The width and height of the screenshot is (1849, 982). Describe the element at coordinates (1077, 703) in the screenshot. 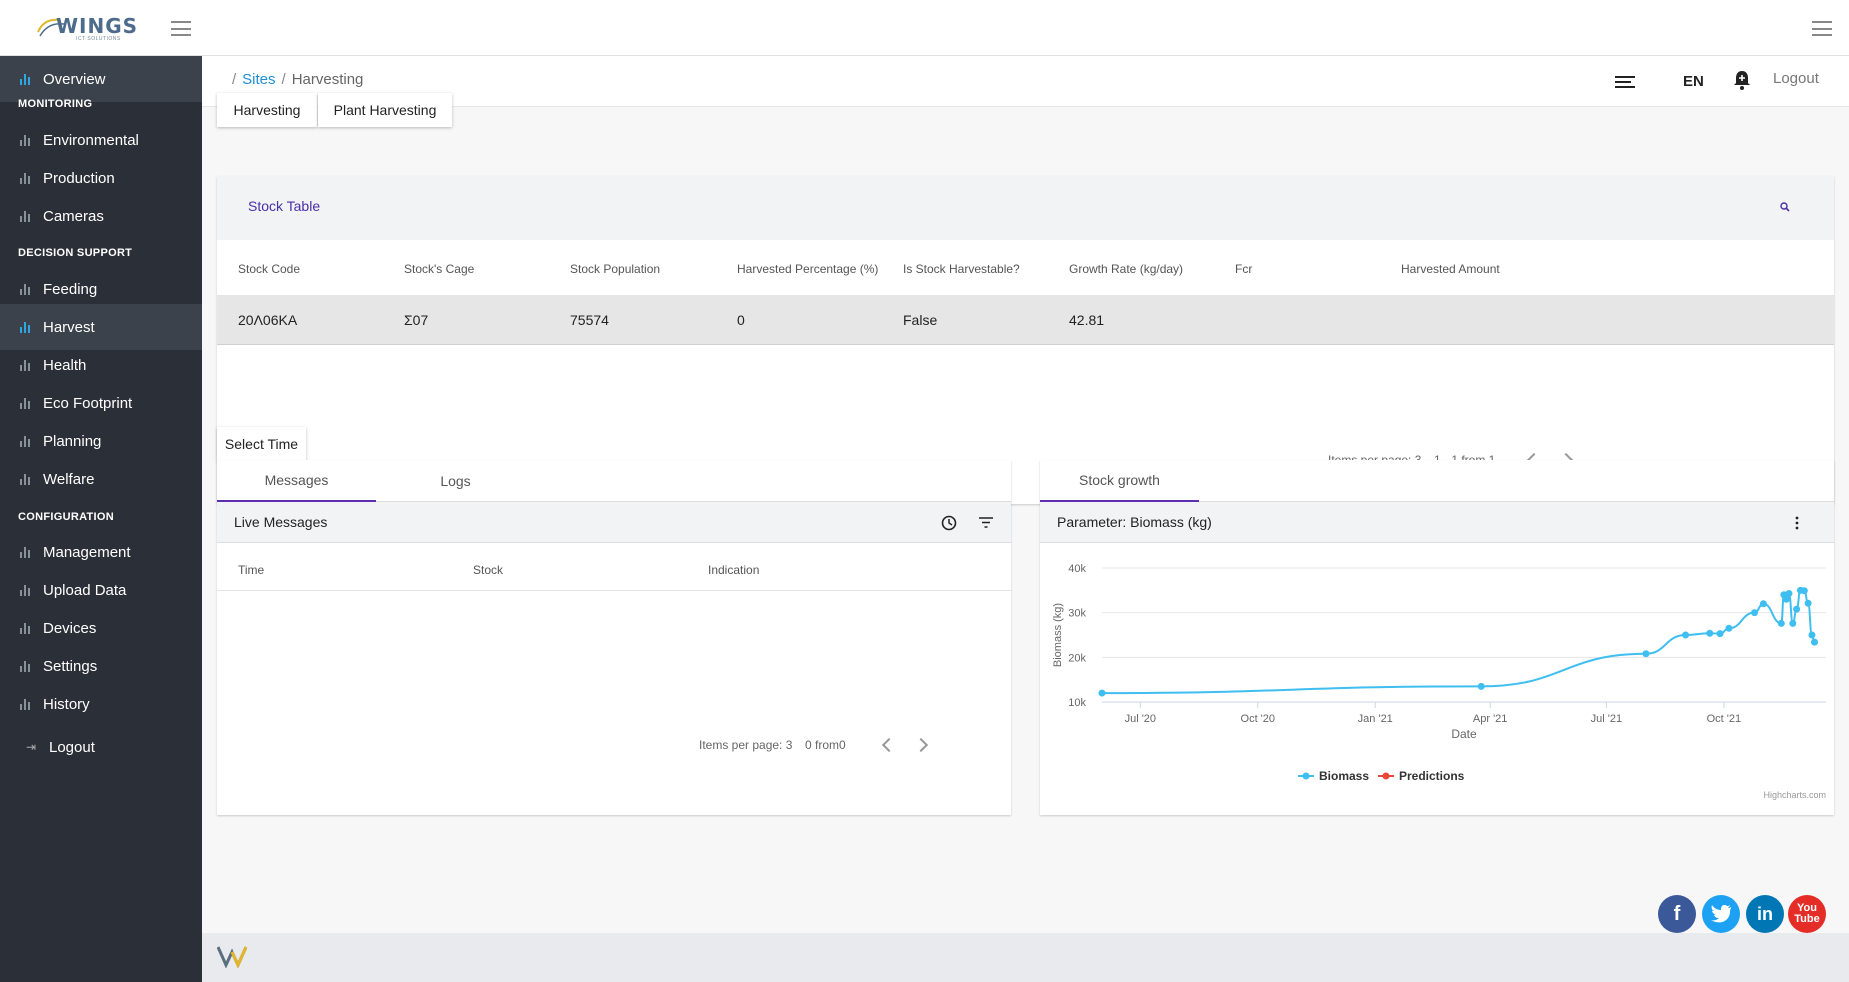

I see `y-tick-label: 10k` at that location.